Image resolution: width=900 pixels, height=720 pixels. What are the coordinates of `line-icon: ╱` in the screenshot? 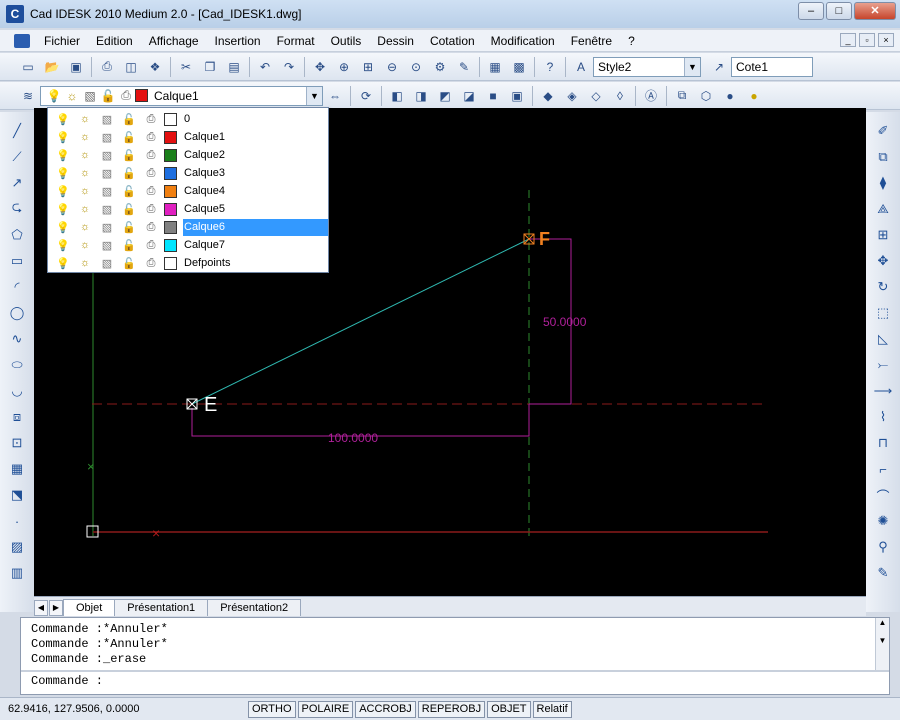 It's located at (17, 131).